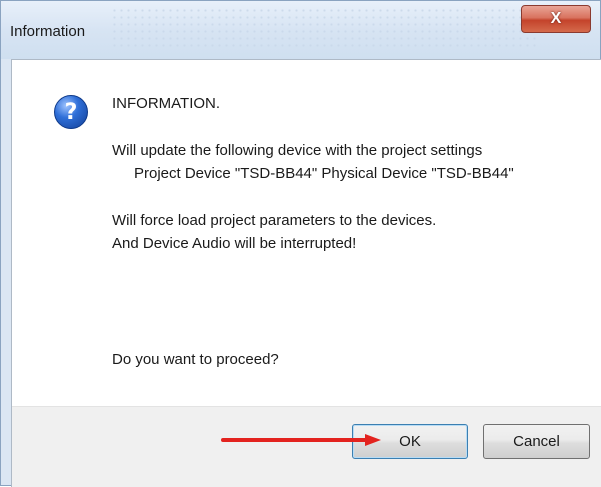 Image resolution: width=601 pixels, height=487 pixels. I want to click on question-icon: ?, so click(71, 112).